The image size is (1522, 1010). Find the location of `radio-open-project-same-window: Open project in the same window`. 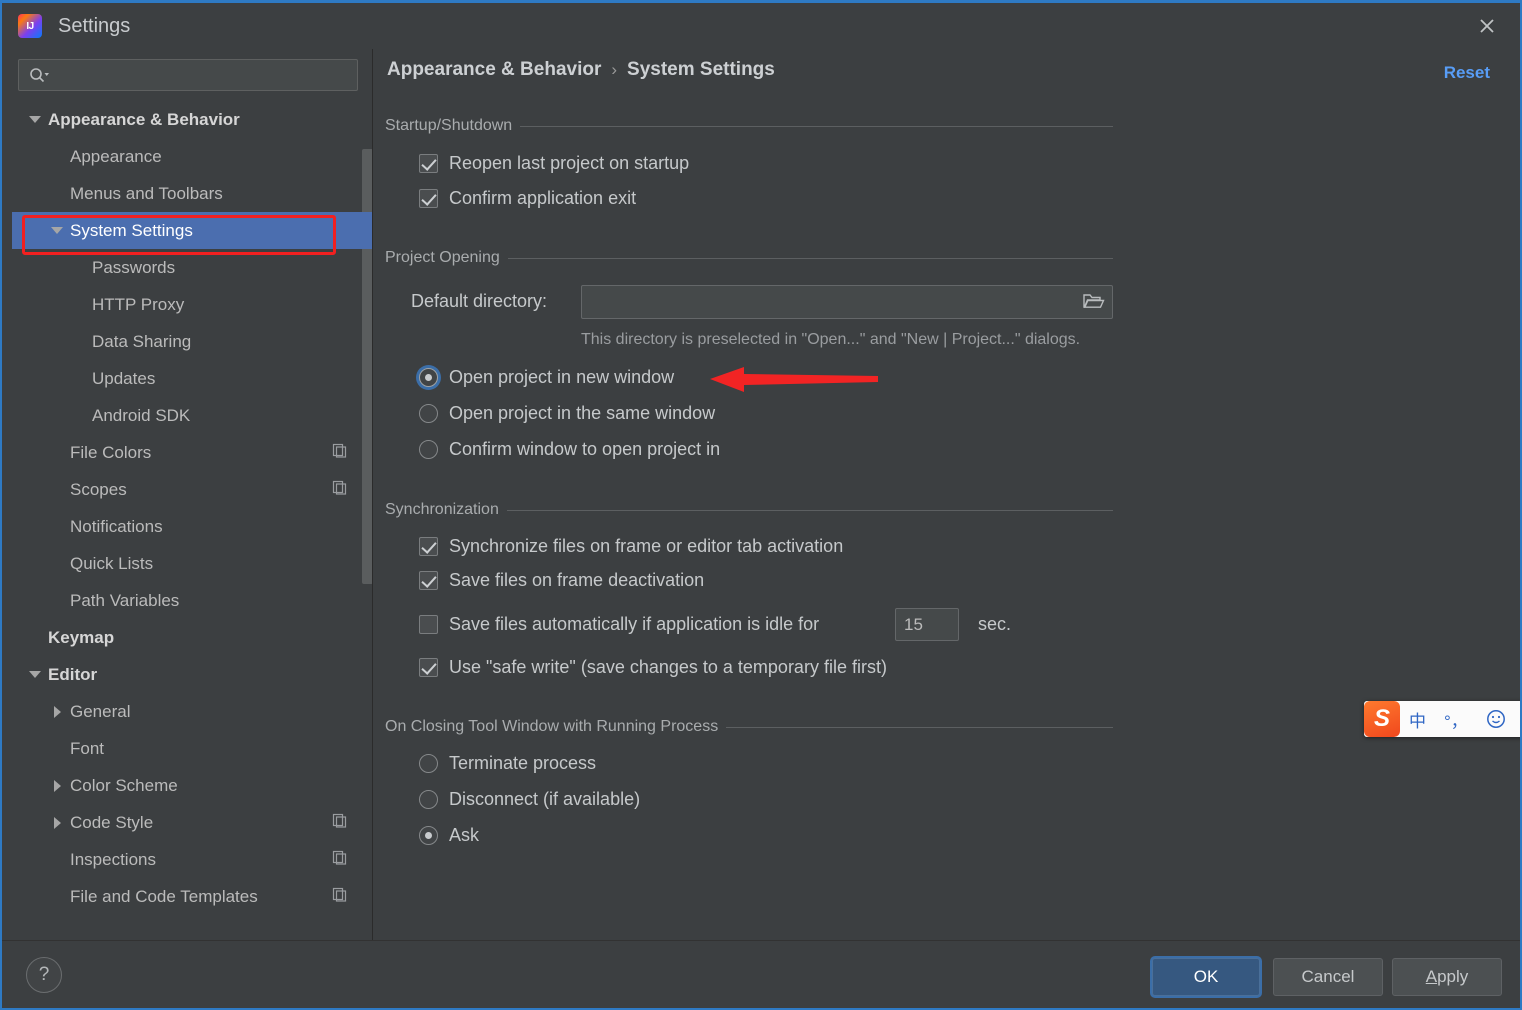

radio-open-project-same-window: Open project in the same window is located at coordinates (567, 413).